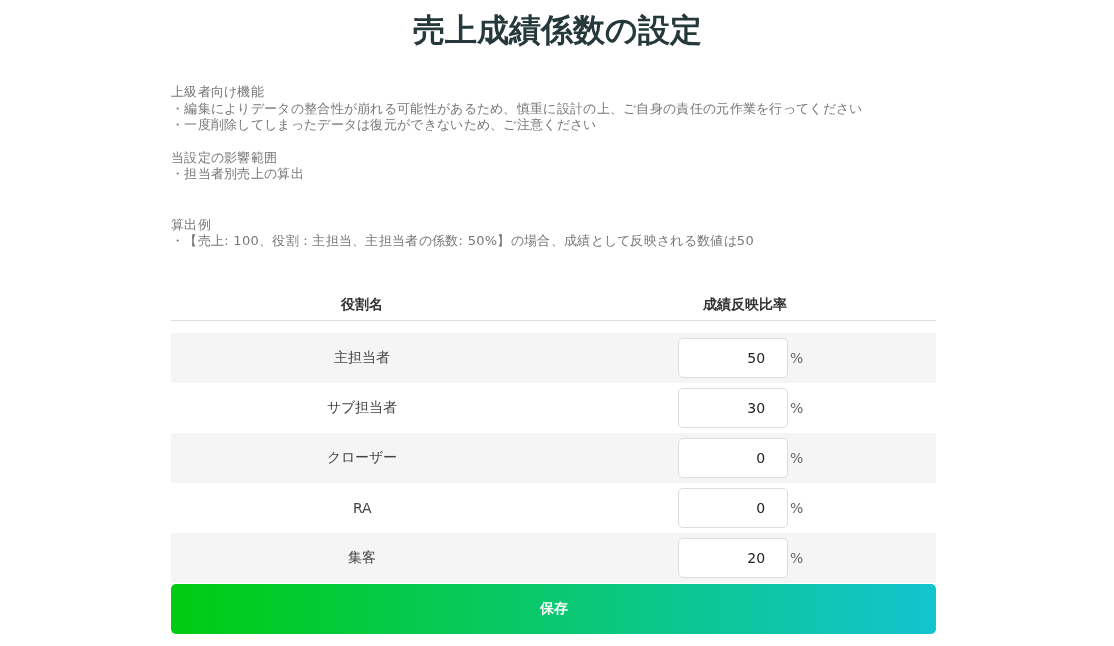 This screenshot has width=1114, height=646. Describe the element at coordinates (362, 304) in the screenshot. I see `column-header: 役割名` at that location.